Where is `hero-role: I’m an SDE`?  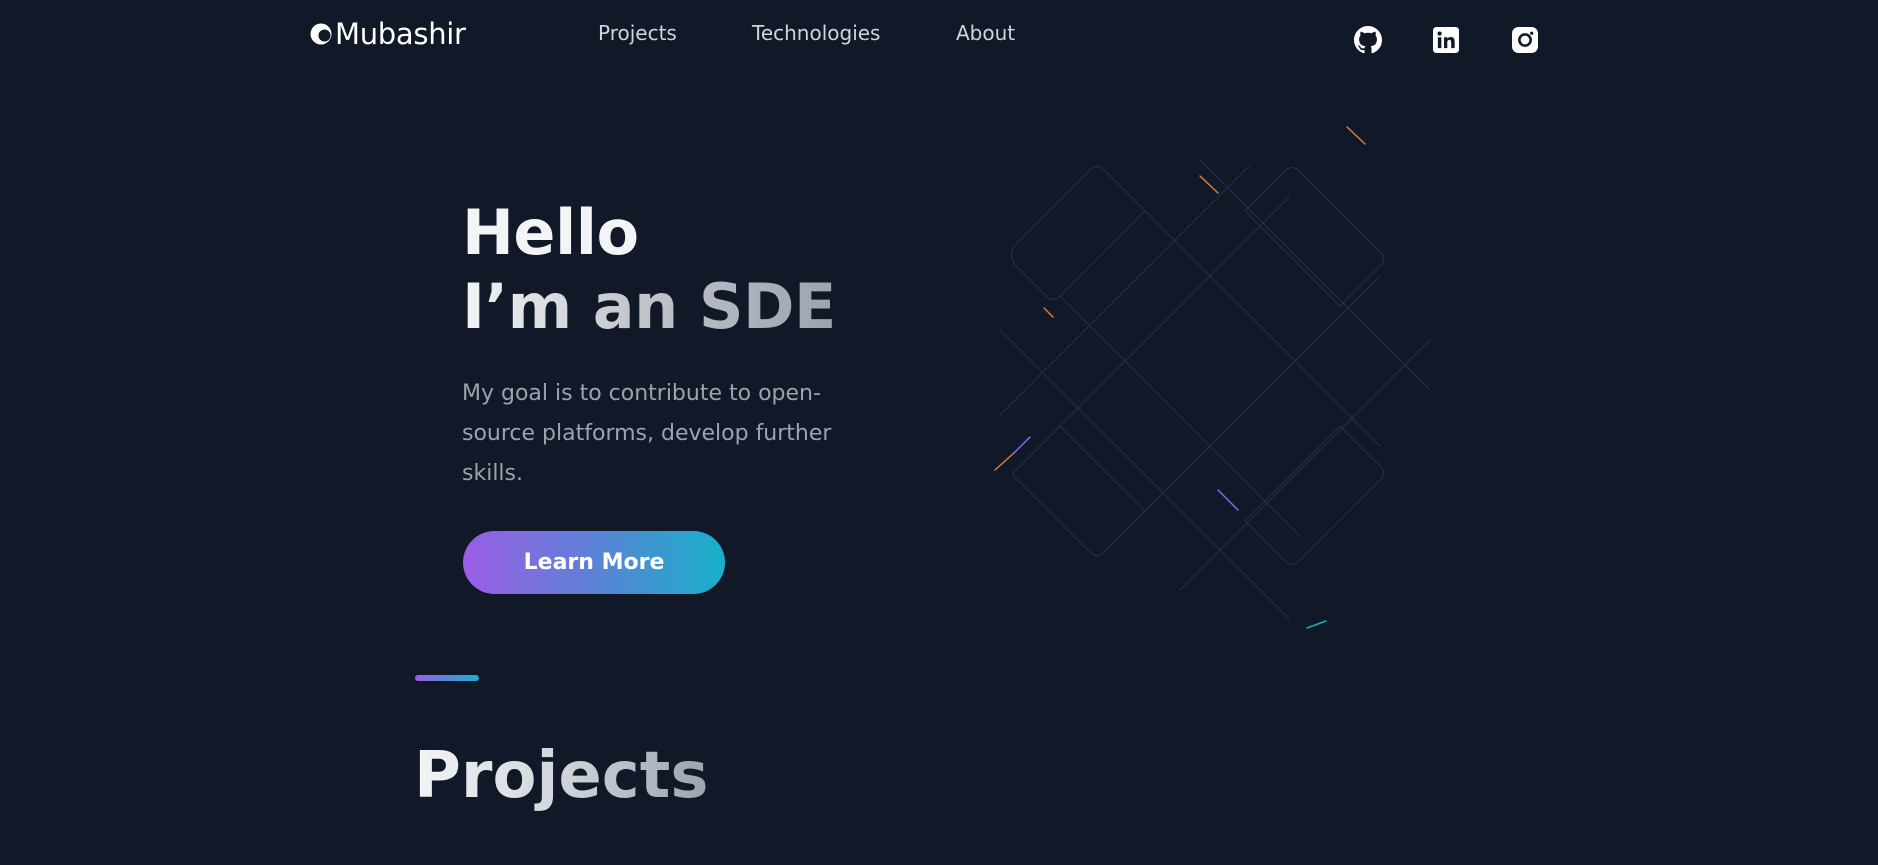 hero-role: I’m an SDE is located at coordinates (649, 306).